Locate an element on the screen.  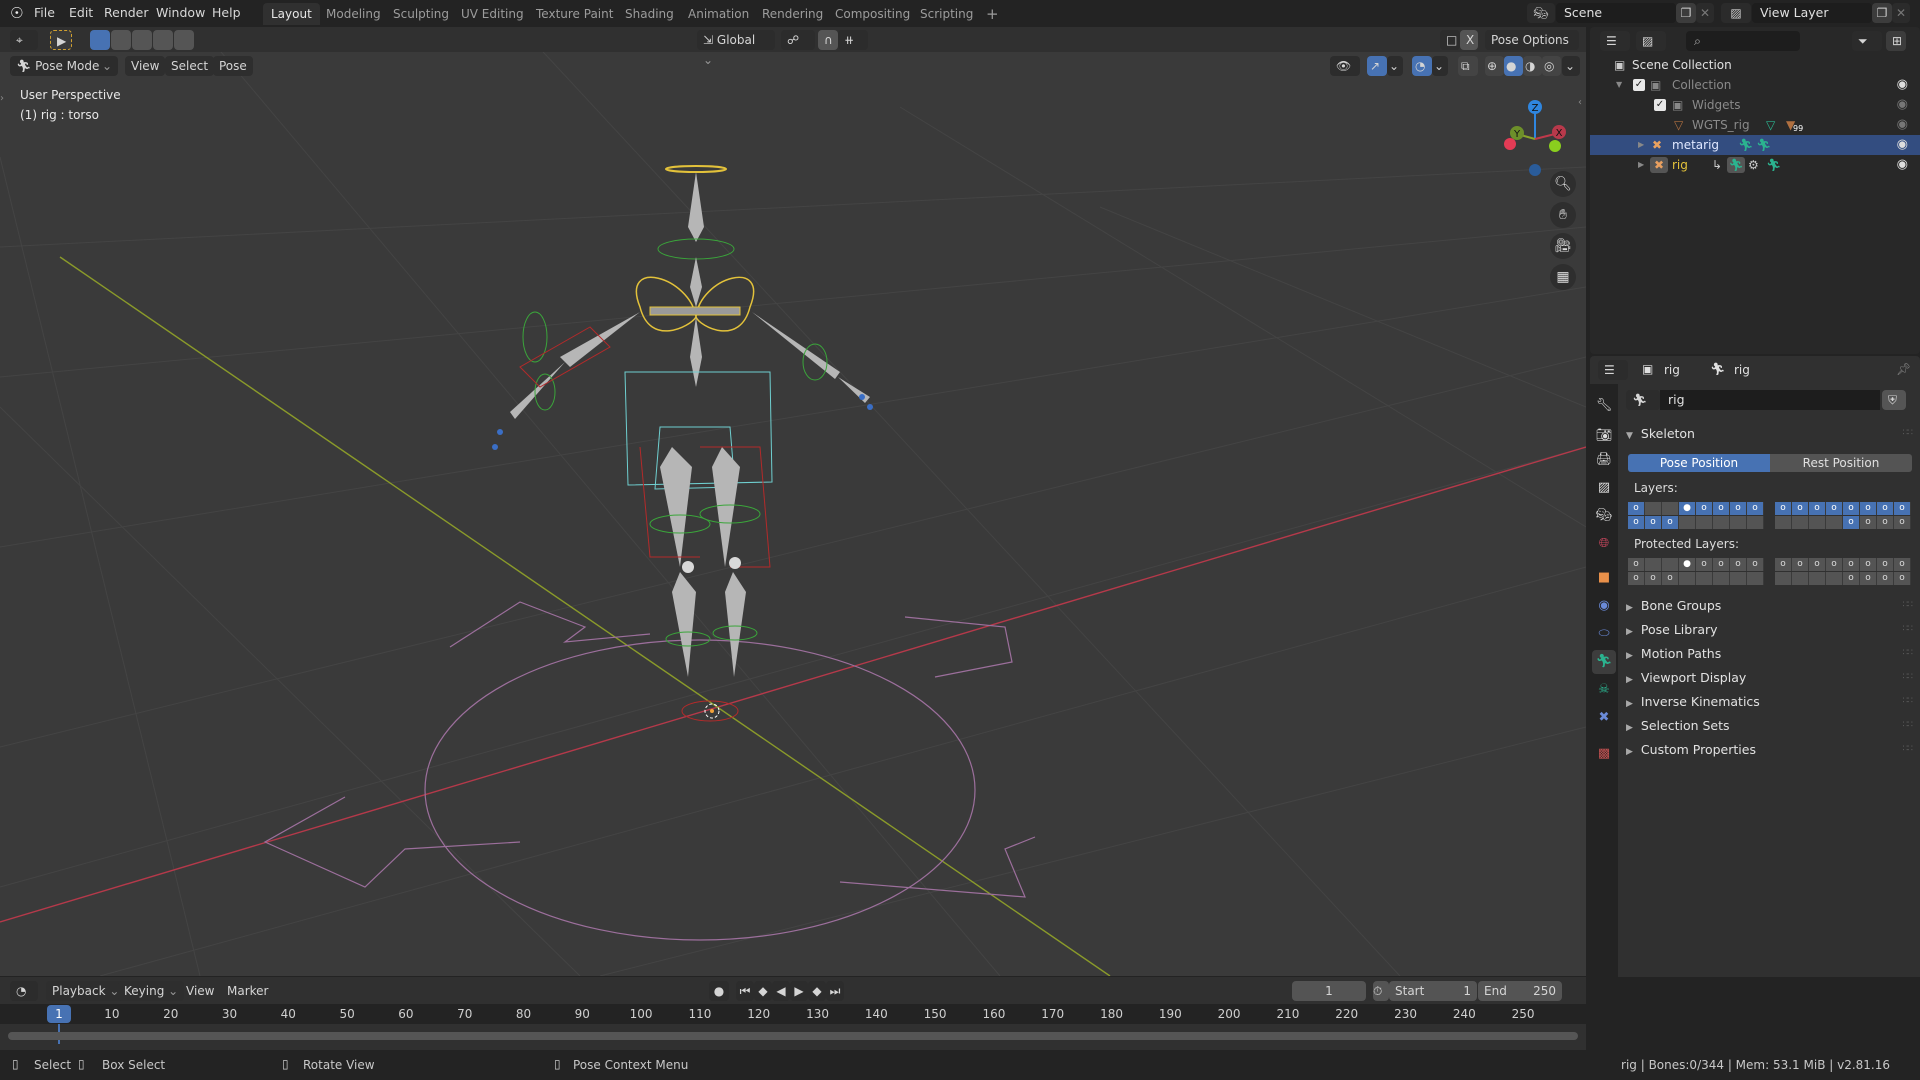
gizmo-neg-z-axis is located at coordinates (1535, 170).